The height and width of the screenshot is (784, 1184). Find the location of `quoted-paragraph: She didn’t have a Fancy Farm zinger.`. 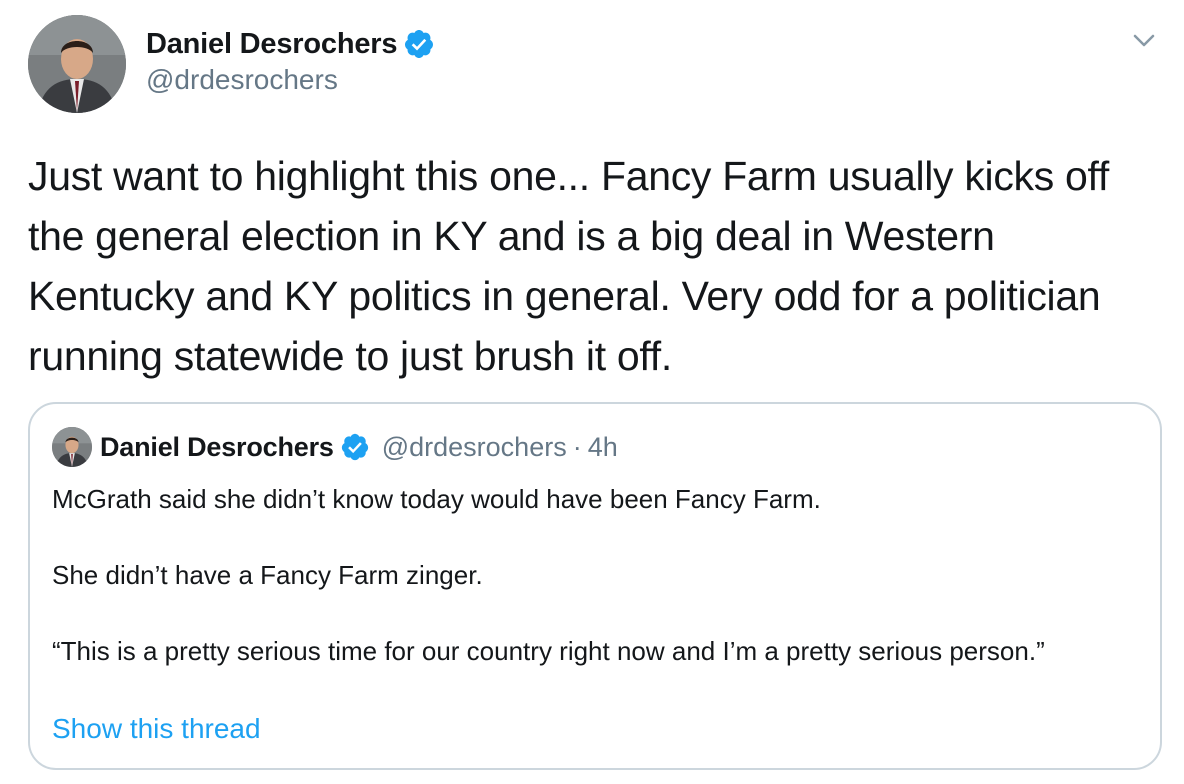

quoted-paragraph: She didn’t have a Fancy Farm zinger. is located at coordinates (267, 575).